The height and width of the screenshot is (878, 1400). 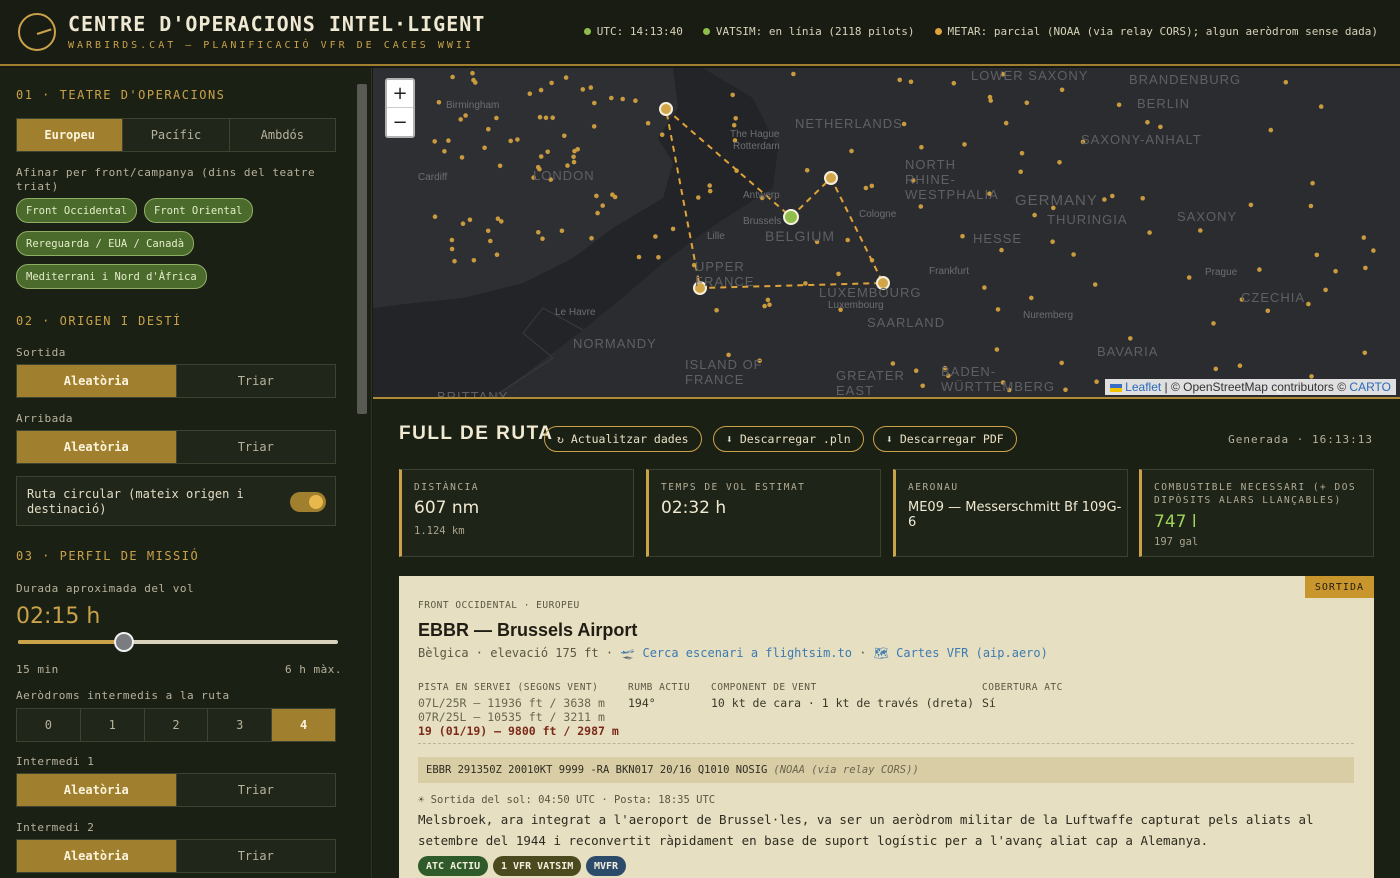 What do you see at coordinates (308, 502) in the screenshot?
I see `circular-route-toggle` at bounding box center [308, 502].